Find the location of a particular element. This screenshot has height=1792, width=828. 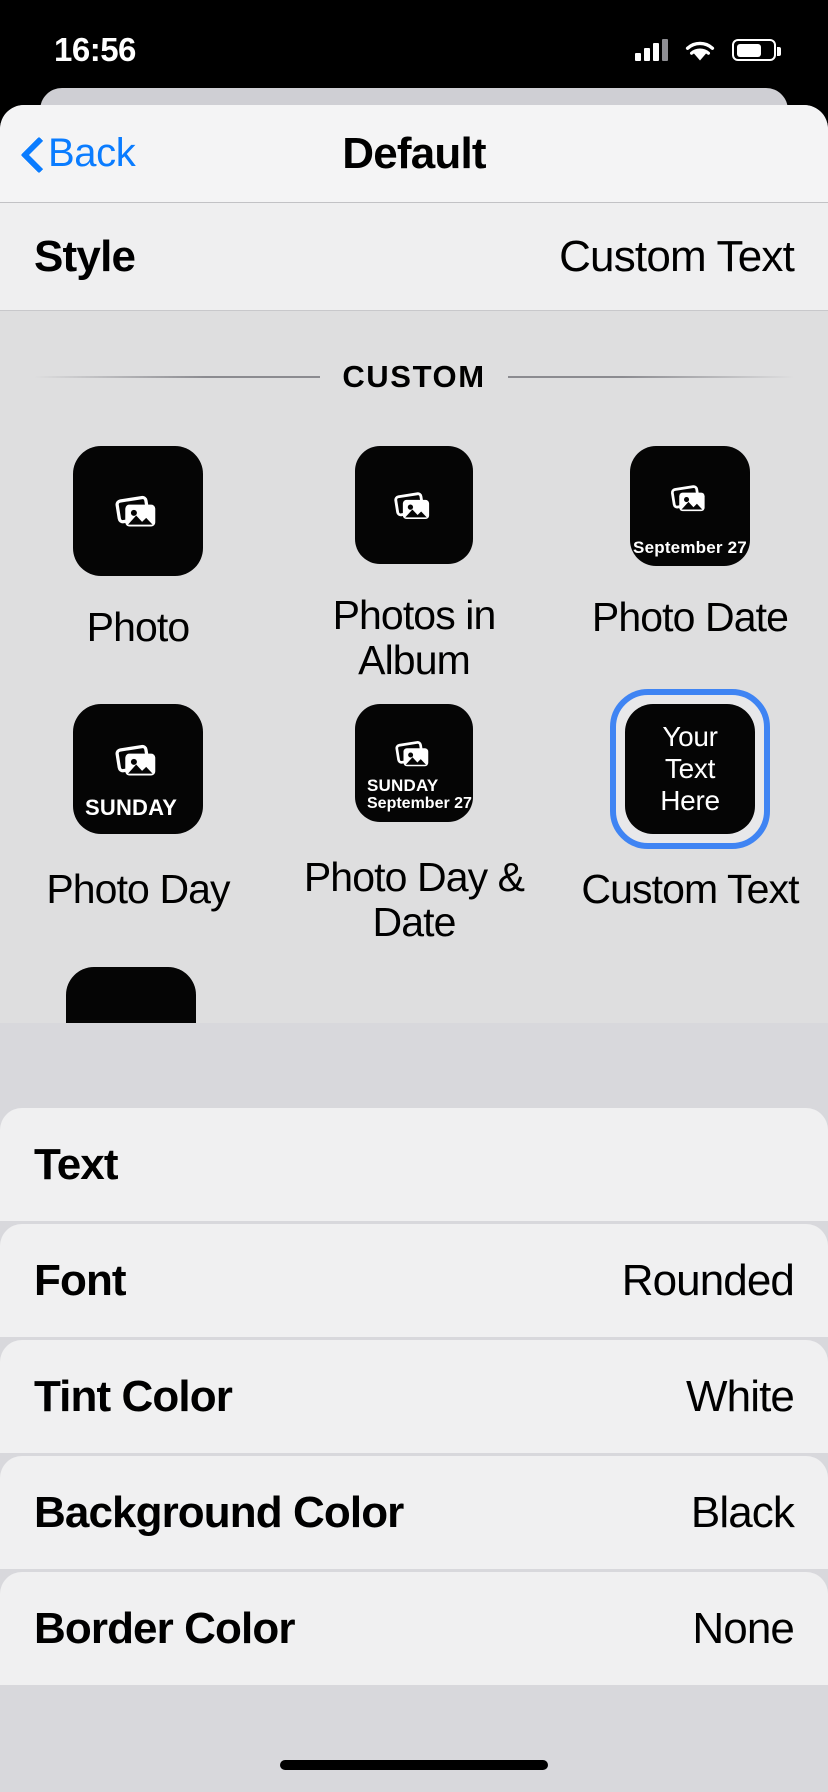

style-tile-caption: Photo is located at coordinates (138, 627).